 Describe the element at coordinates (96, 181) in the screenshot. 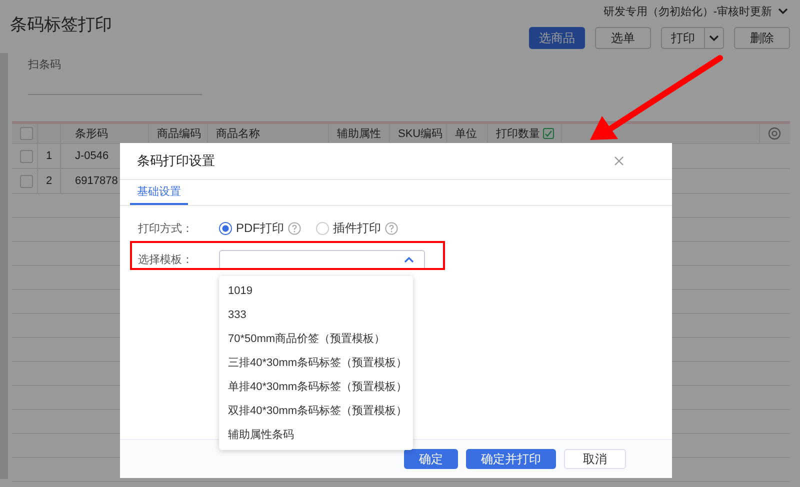

I see `table-cell: 6917878` at that location.